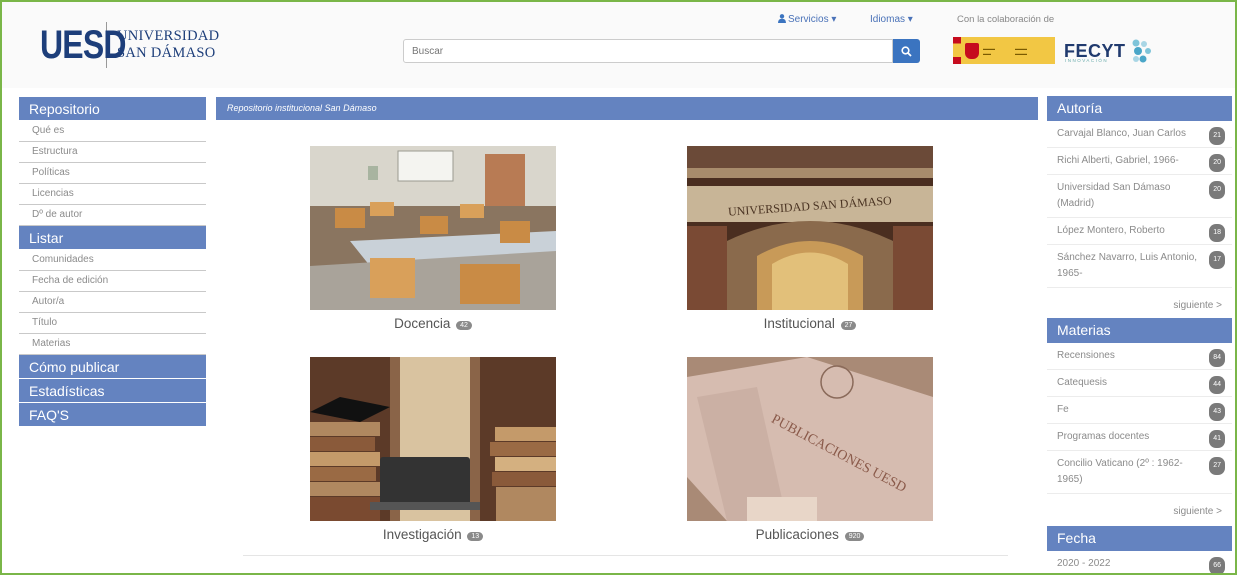  What do you see at coordinates (1127, 265) in the screenshot?
I see `facet-item-label: Sánchez Navarro, Luis Antonio, 1965-` at bounding box center [1127, 265].